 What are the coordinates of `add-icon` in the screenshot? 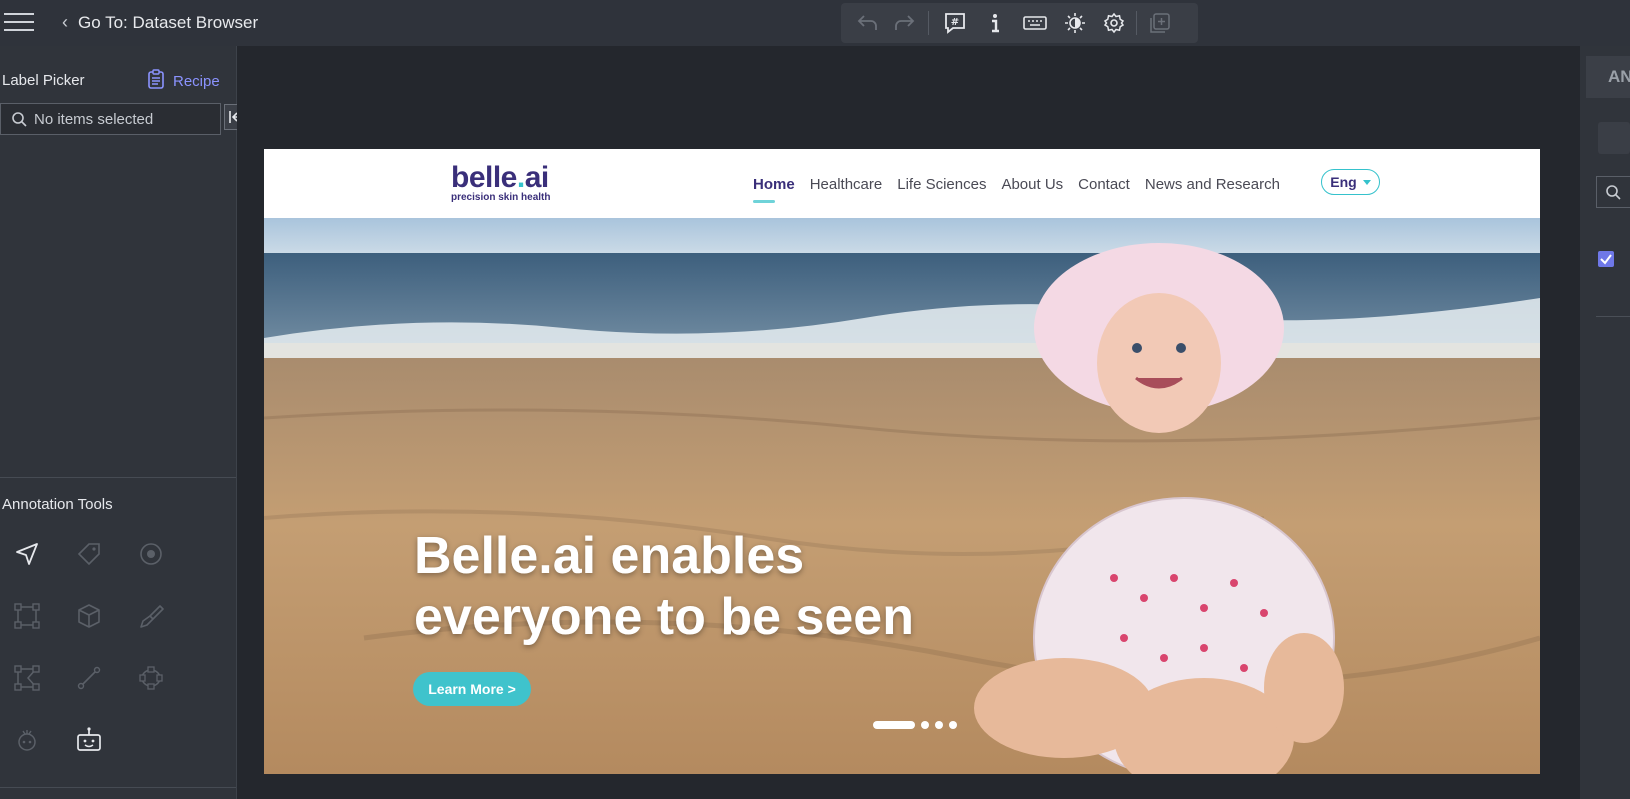 It's located at (1160, 23).